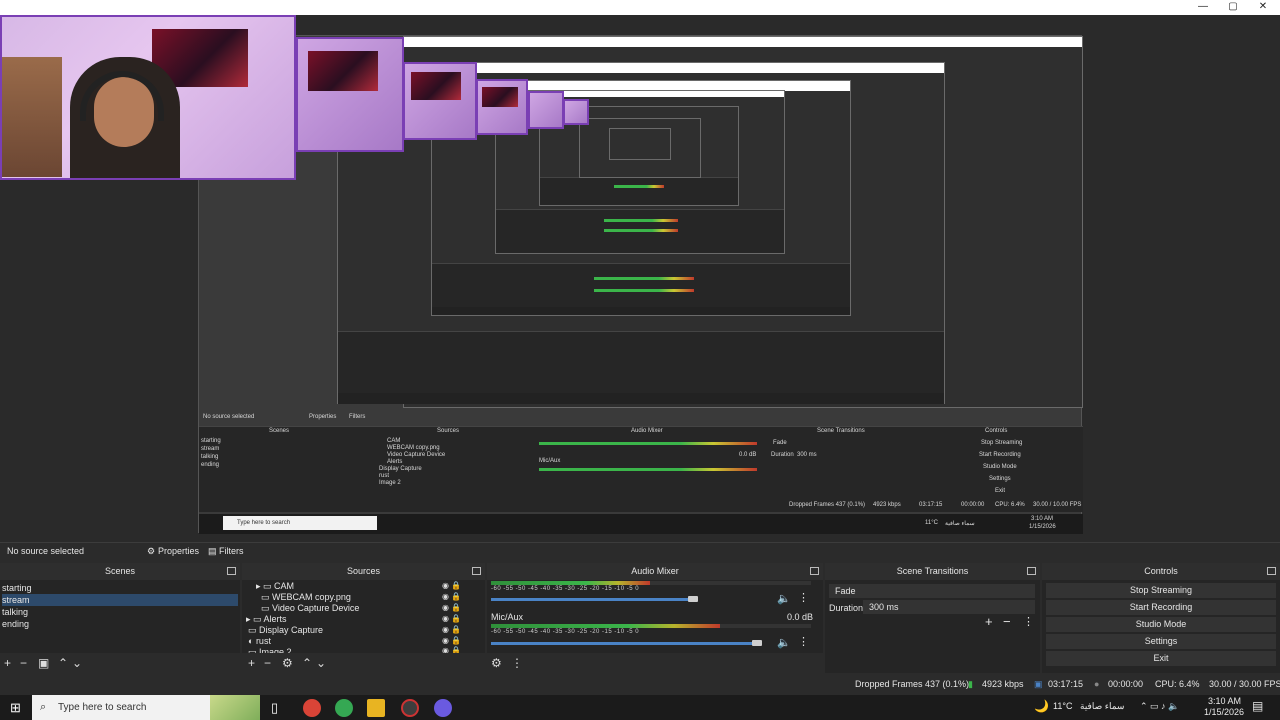 Image resolution: width=1280 pixels, height=720 pixels. I want to click on maximize-button: ▢, so click(1233, 7).